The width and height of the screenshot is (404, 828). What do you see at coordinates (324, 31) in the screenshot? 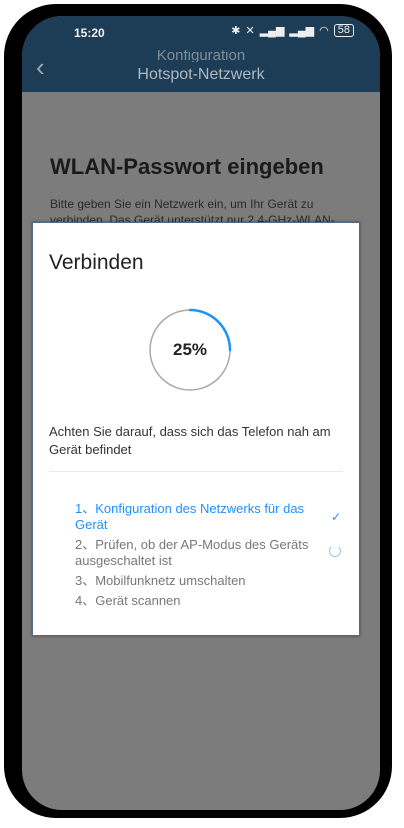
I see `wifi-icon: ◠` at bounding box center [324, 31].